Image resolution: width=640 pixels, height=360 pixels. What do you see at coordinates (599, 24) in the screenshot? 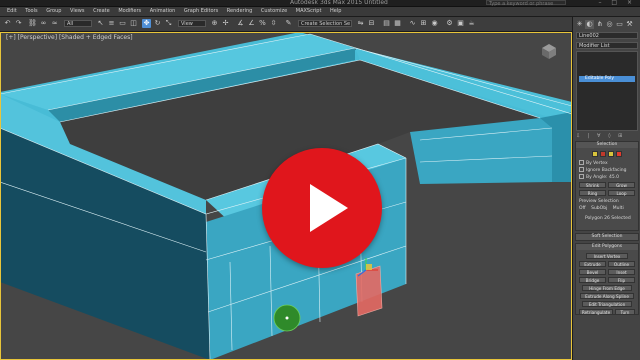
I see `hierarchy-tab-icon: ⋔` at bounding box center [599, 24].